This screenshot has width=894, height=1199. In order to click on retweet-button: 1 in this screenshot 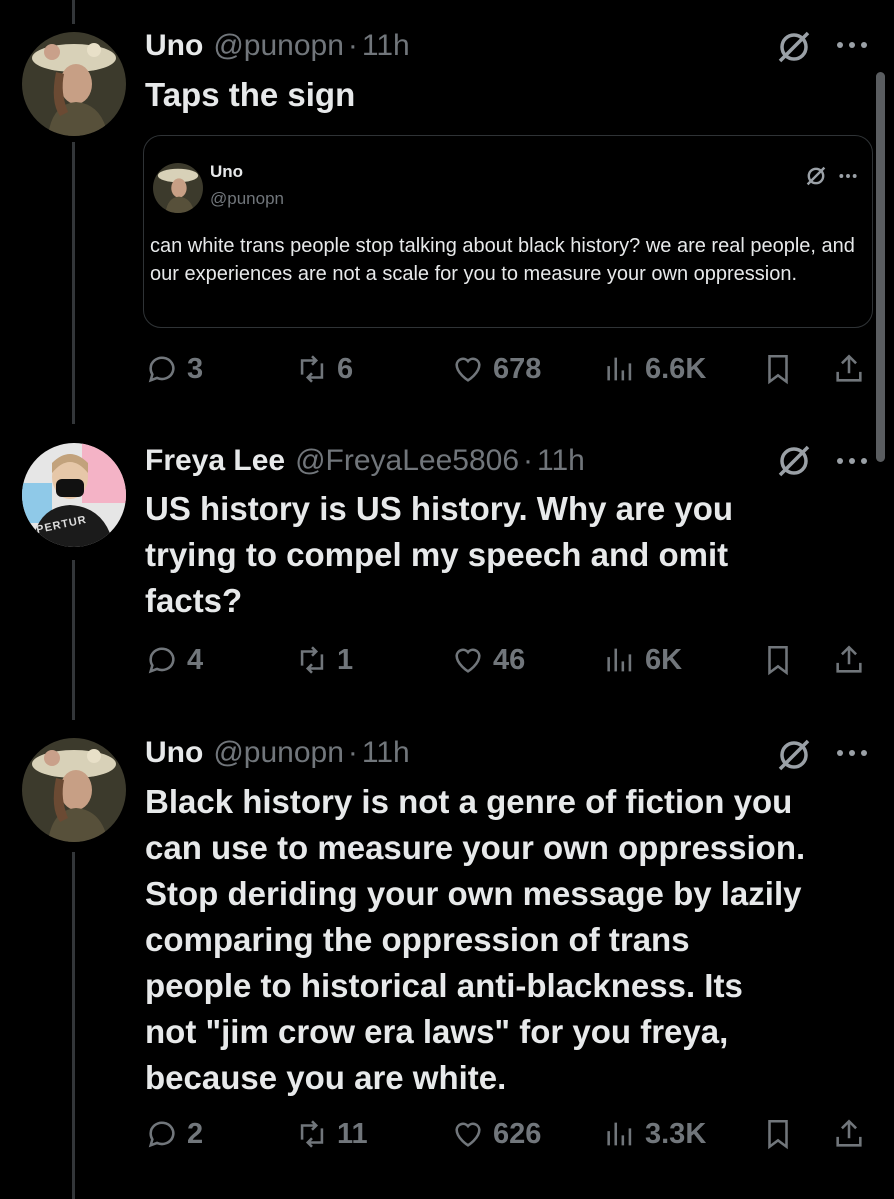, I will do `click(324, 660)`.